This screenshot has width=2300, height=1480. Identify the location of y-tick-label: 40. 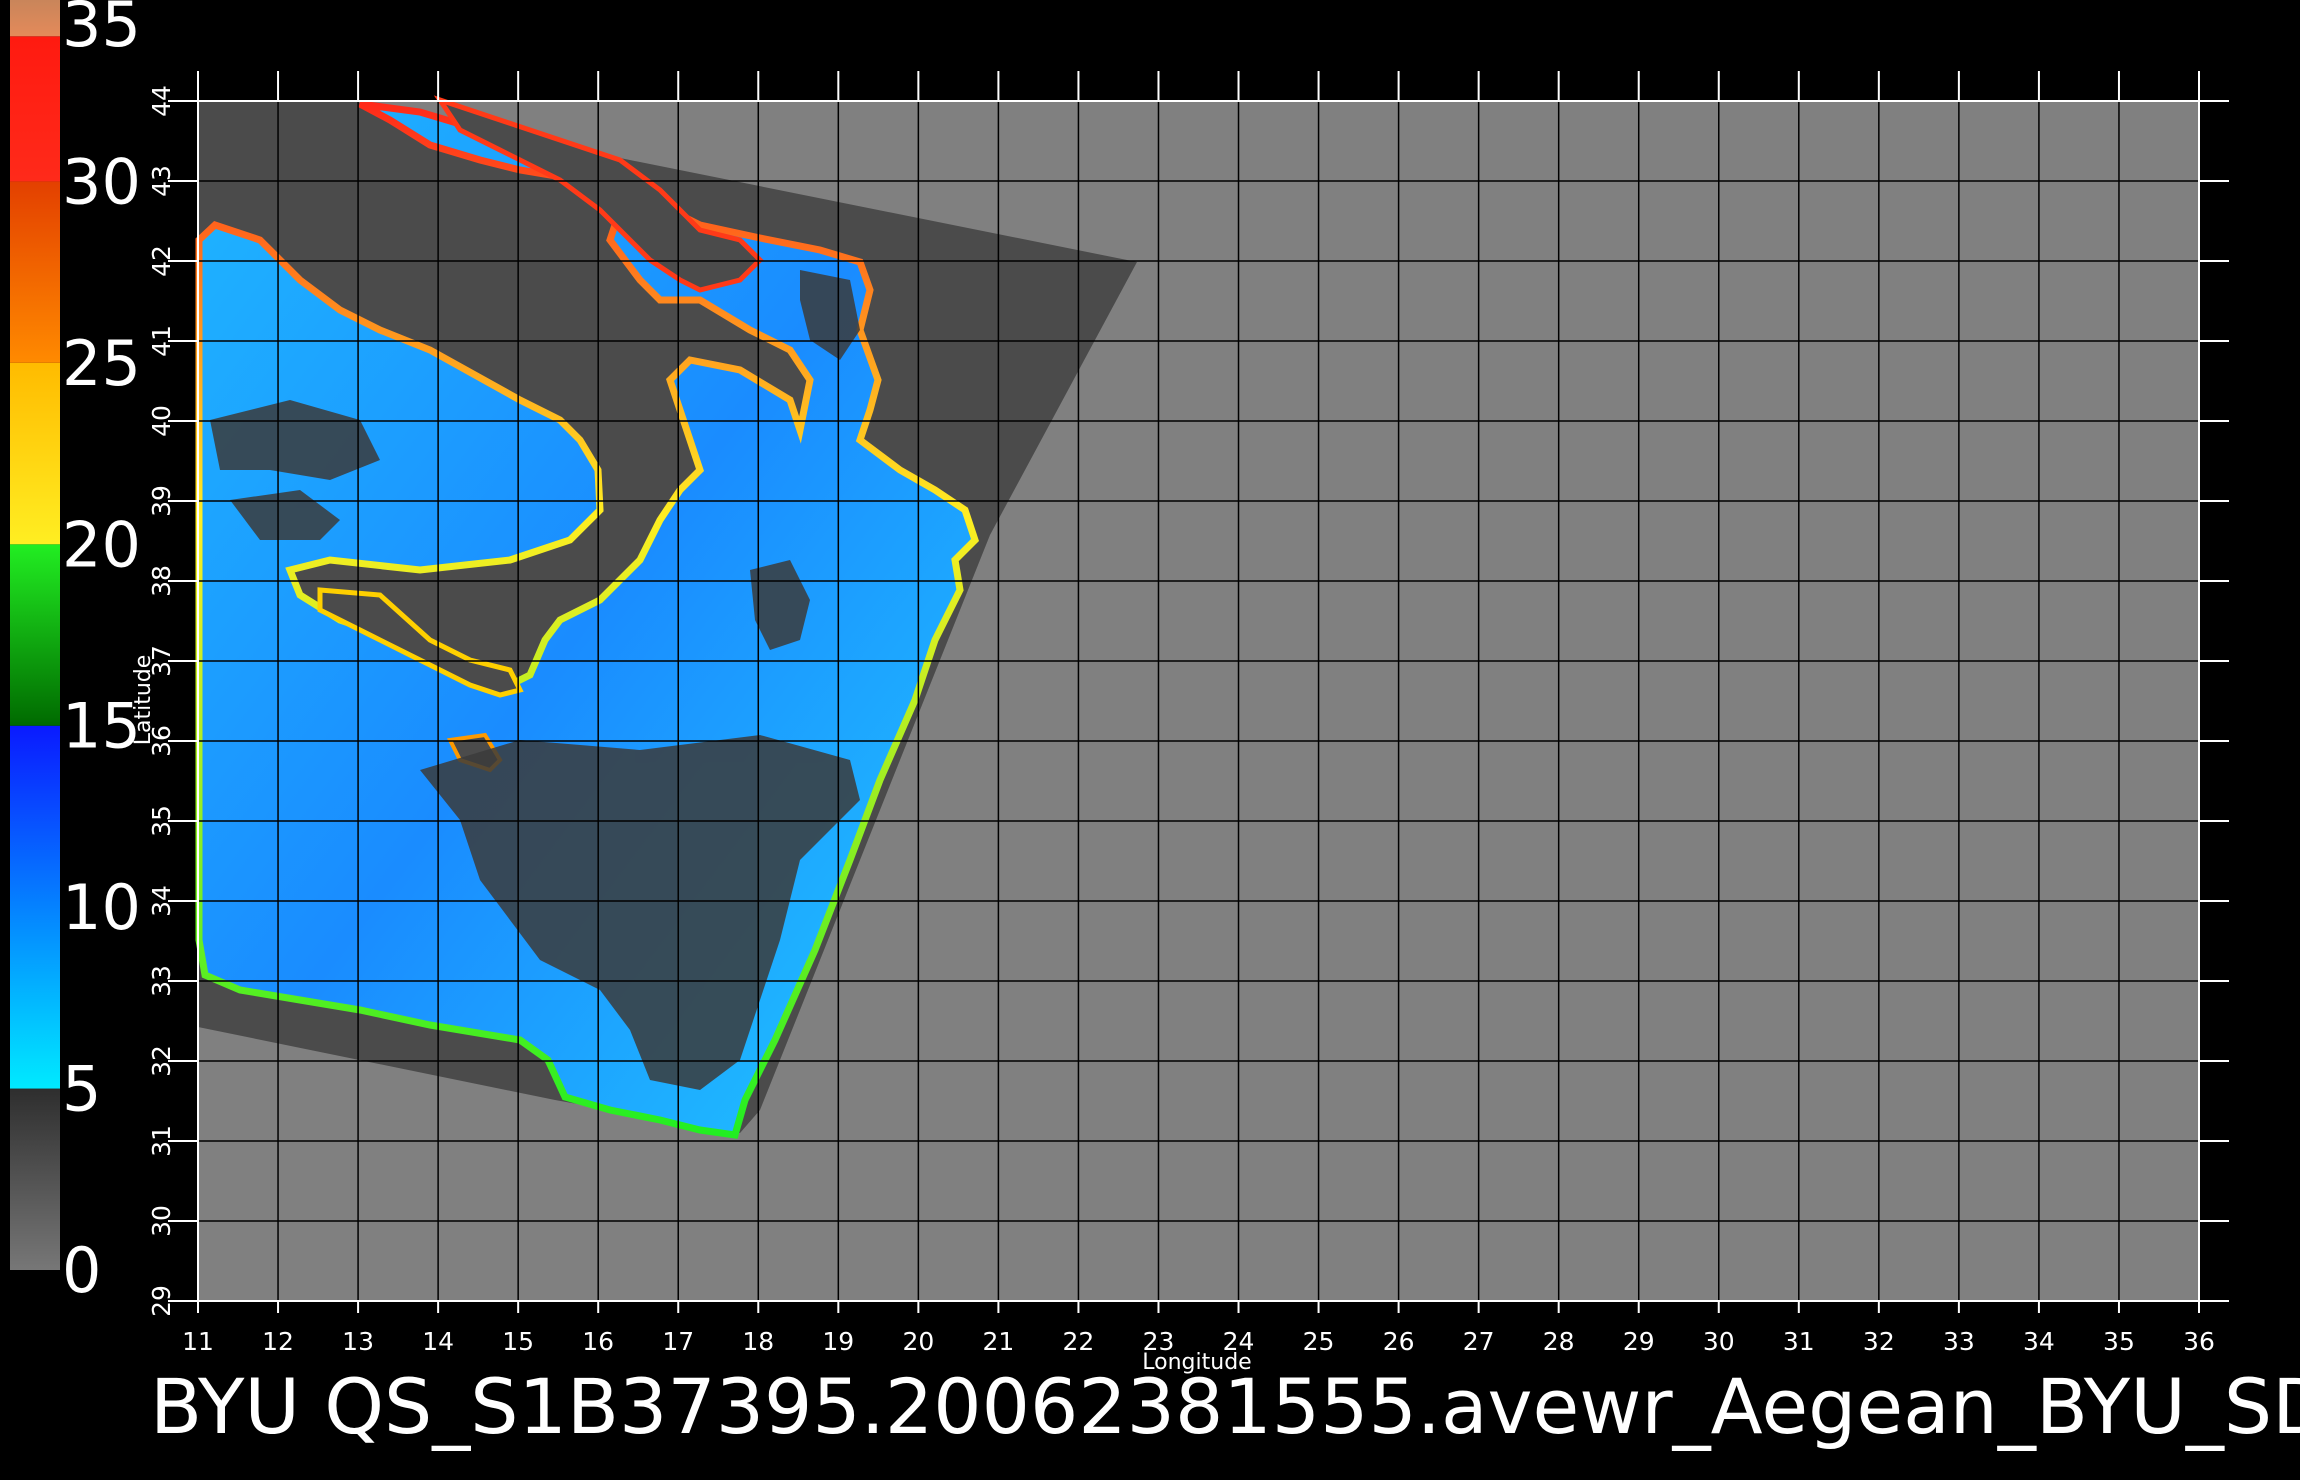
(161, 421).